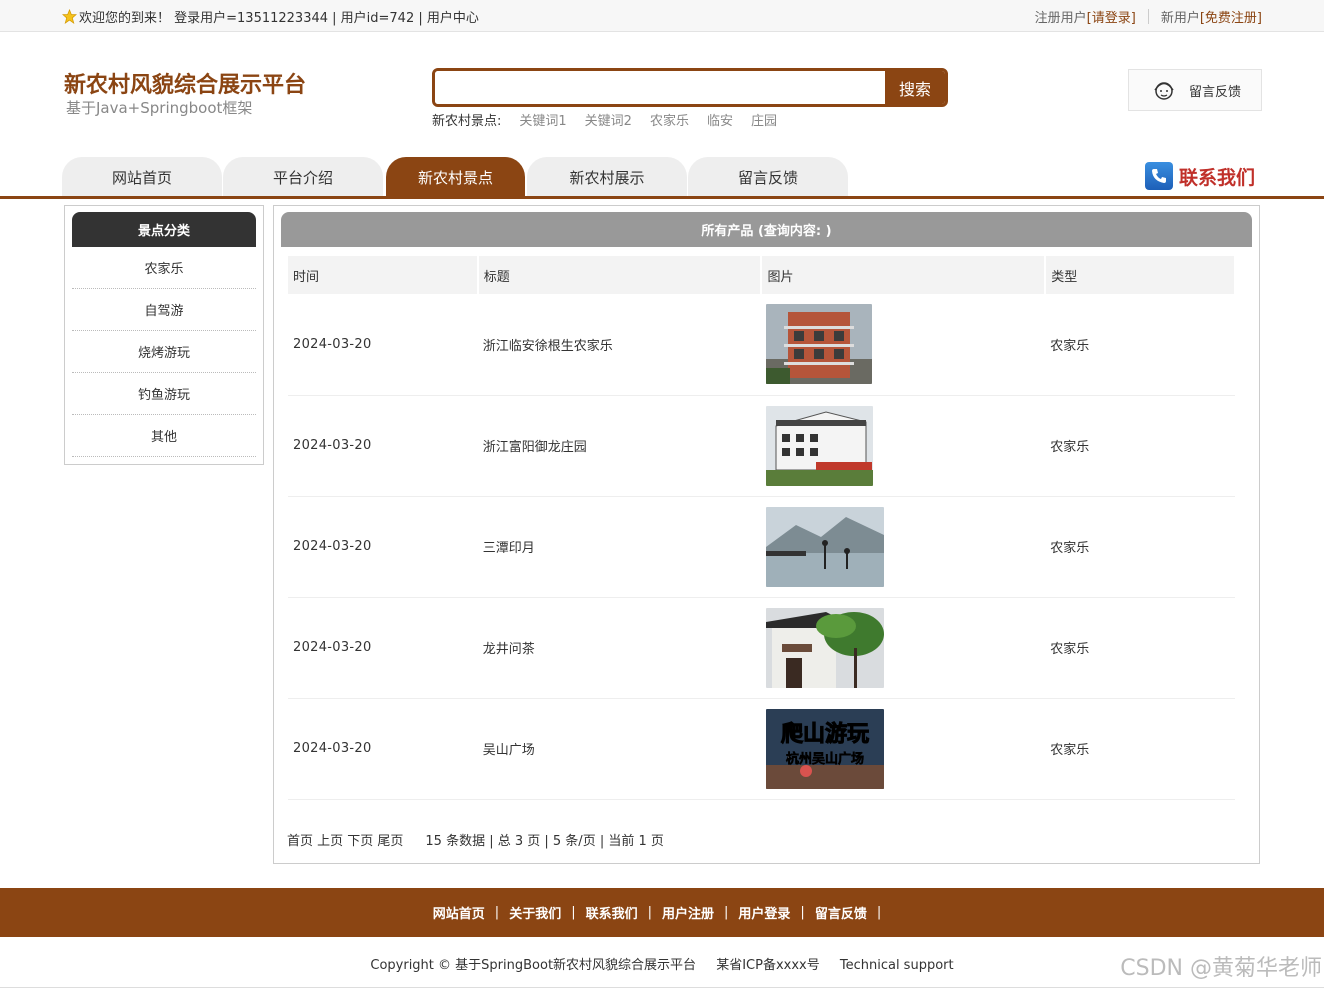  Describe the element at coordinates (825, 734) in the screenshot. I see `poster-headline: 爬山游玩` at that location.